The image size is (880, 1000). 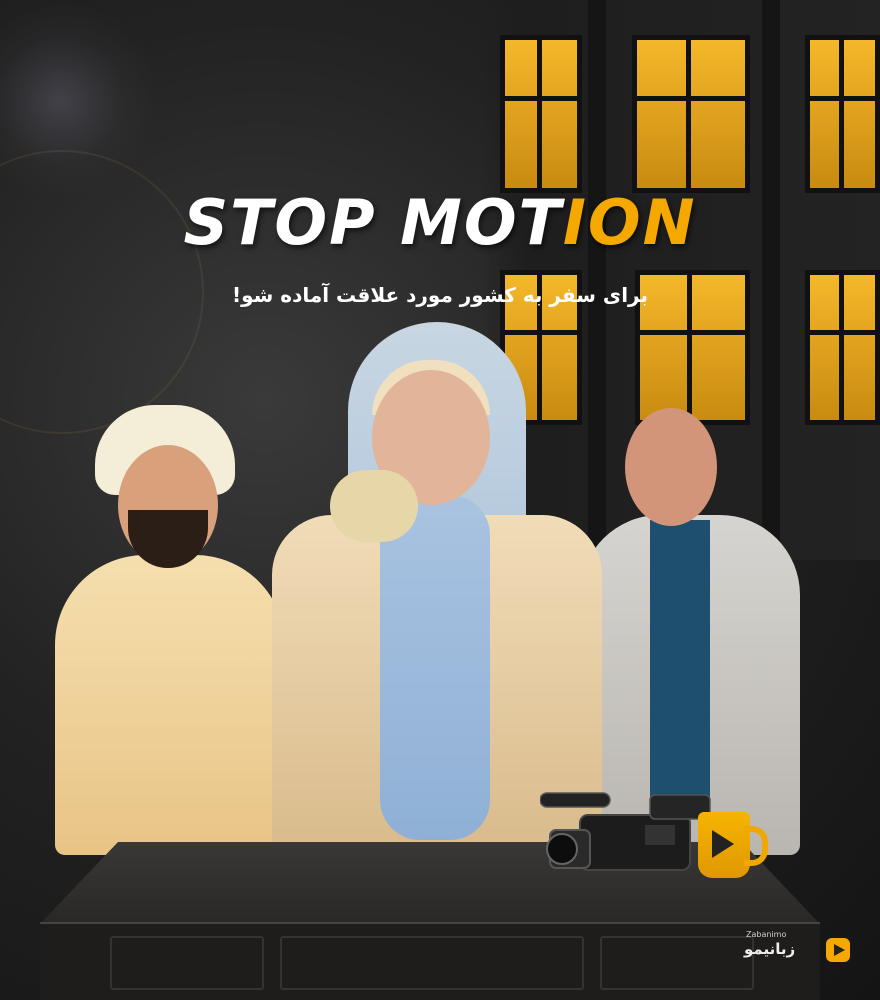 What do you see at coordinates (671, 467) in the screenshot?
I see `face` at bounding box center [671, 467].